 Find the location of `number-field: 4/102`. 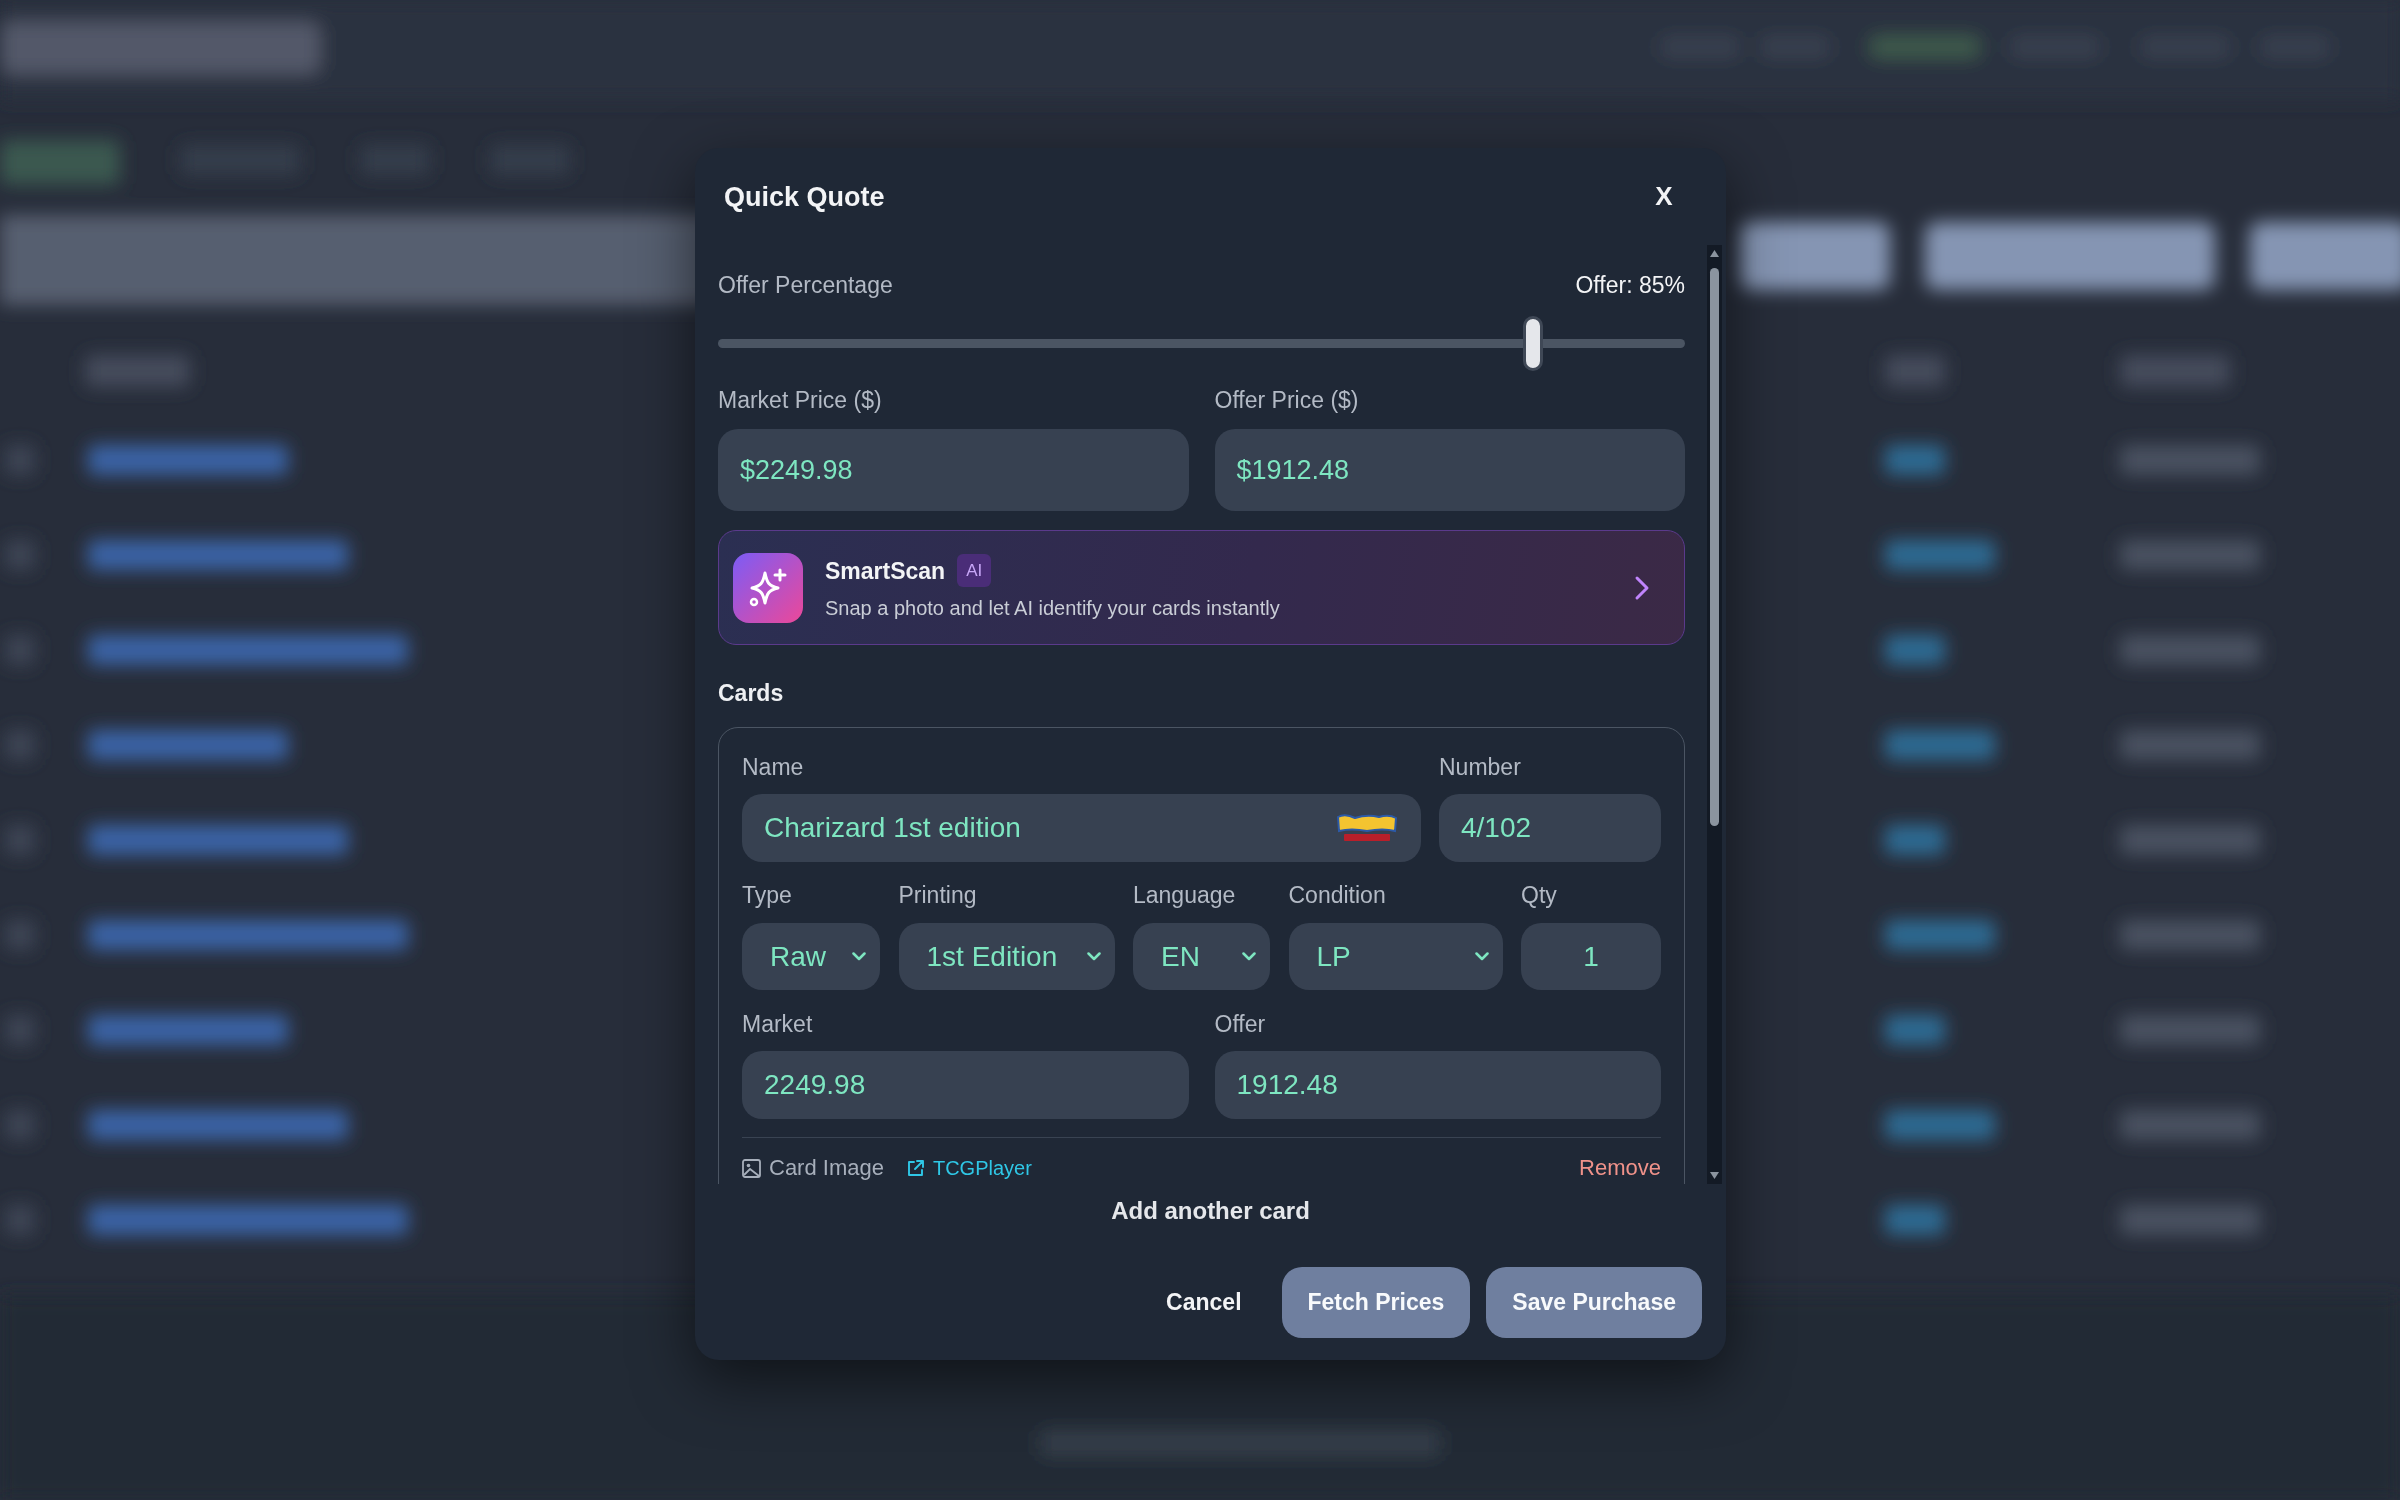

number-field: 4/102 is located at coordinates (1550, 828).